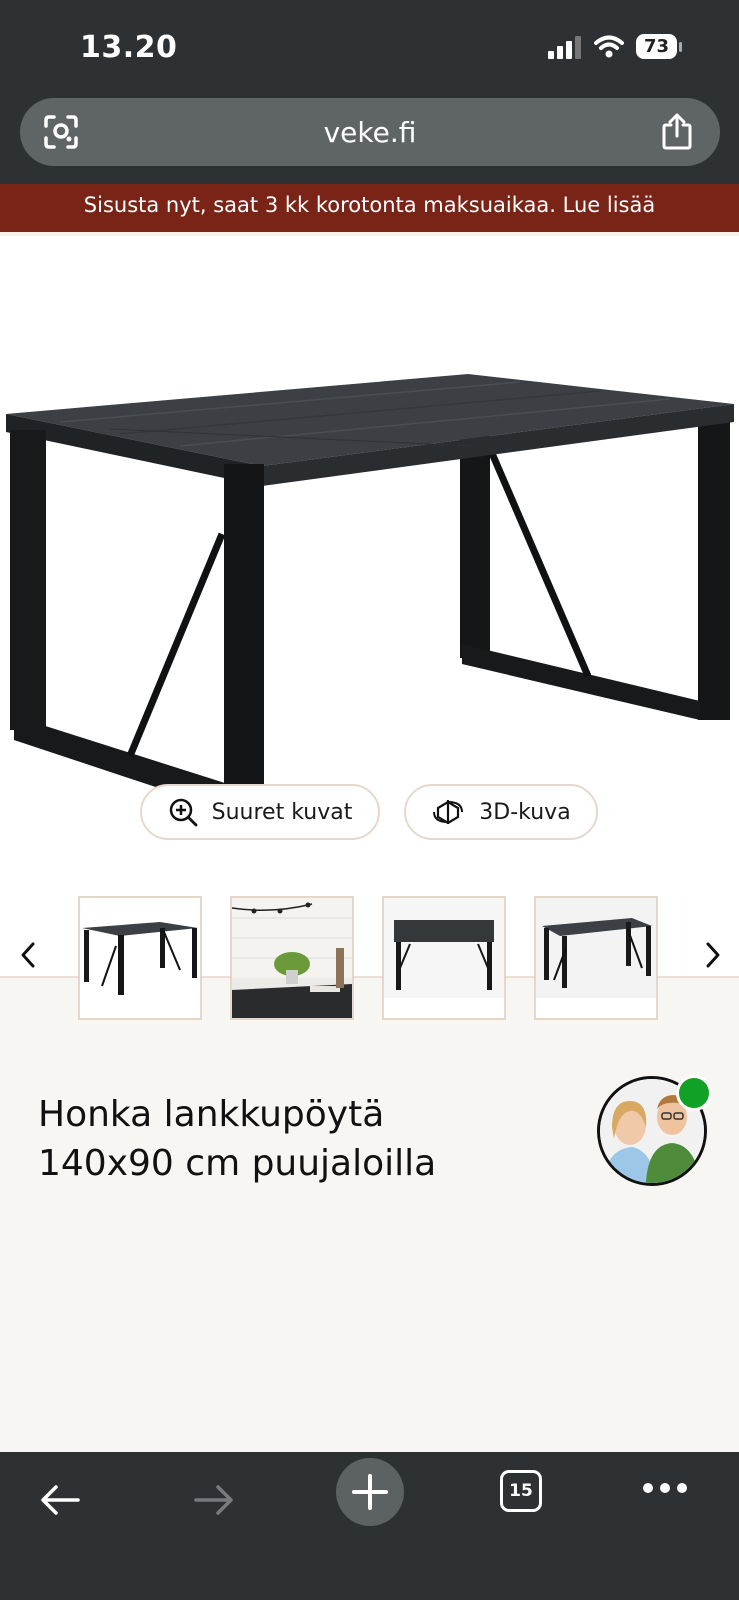 The image size is (739, 1600). What do you see at coordinates (712, 955) in the screenshot?
I see `chevron-right-icon` at bounding box center [712, 955].